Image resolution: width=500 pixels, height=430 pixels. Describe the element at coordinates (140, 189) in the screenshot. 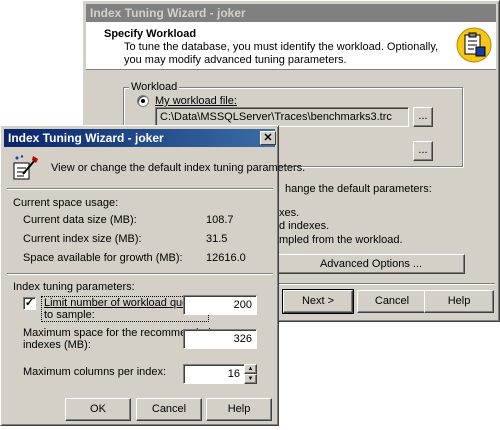

I see `intro-separator` at that location.